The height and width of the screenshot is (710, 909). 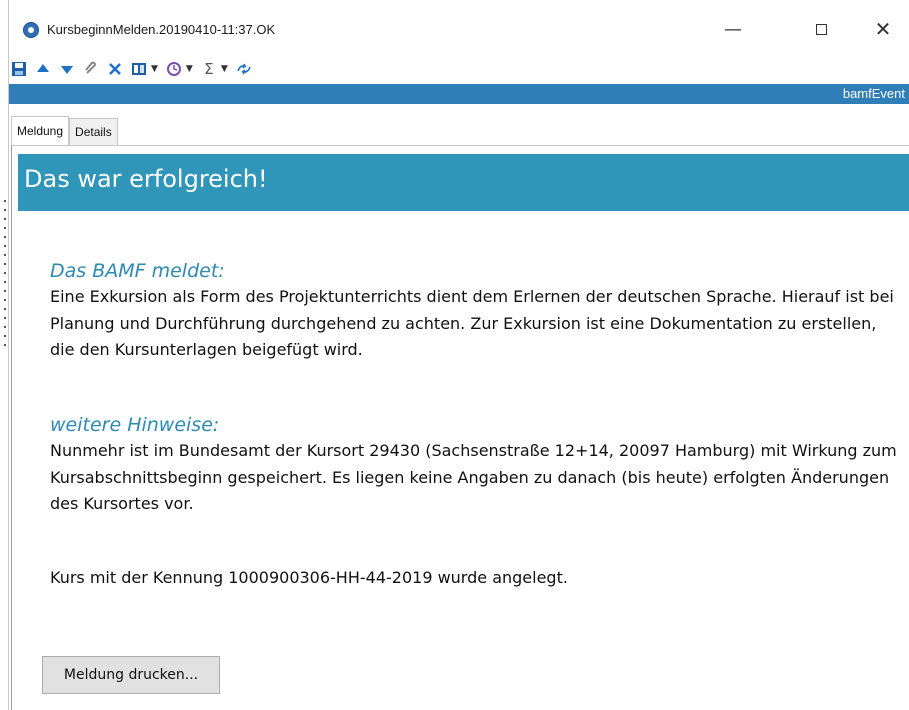 What do you see at coordinates (91, 69) in the screenshot?
I see `attach-icon` at bounding box center [91, 69].